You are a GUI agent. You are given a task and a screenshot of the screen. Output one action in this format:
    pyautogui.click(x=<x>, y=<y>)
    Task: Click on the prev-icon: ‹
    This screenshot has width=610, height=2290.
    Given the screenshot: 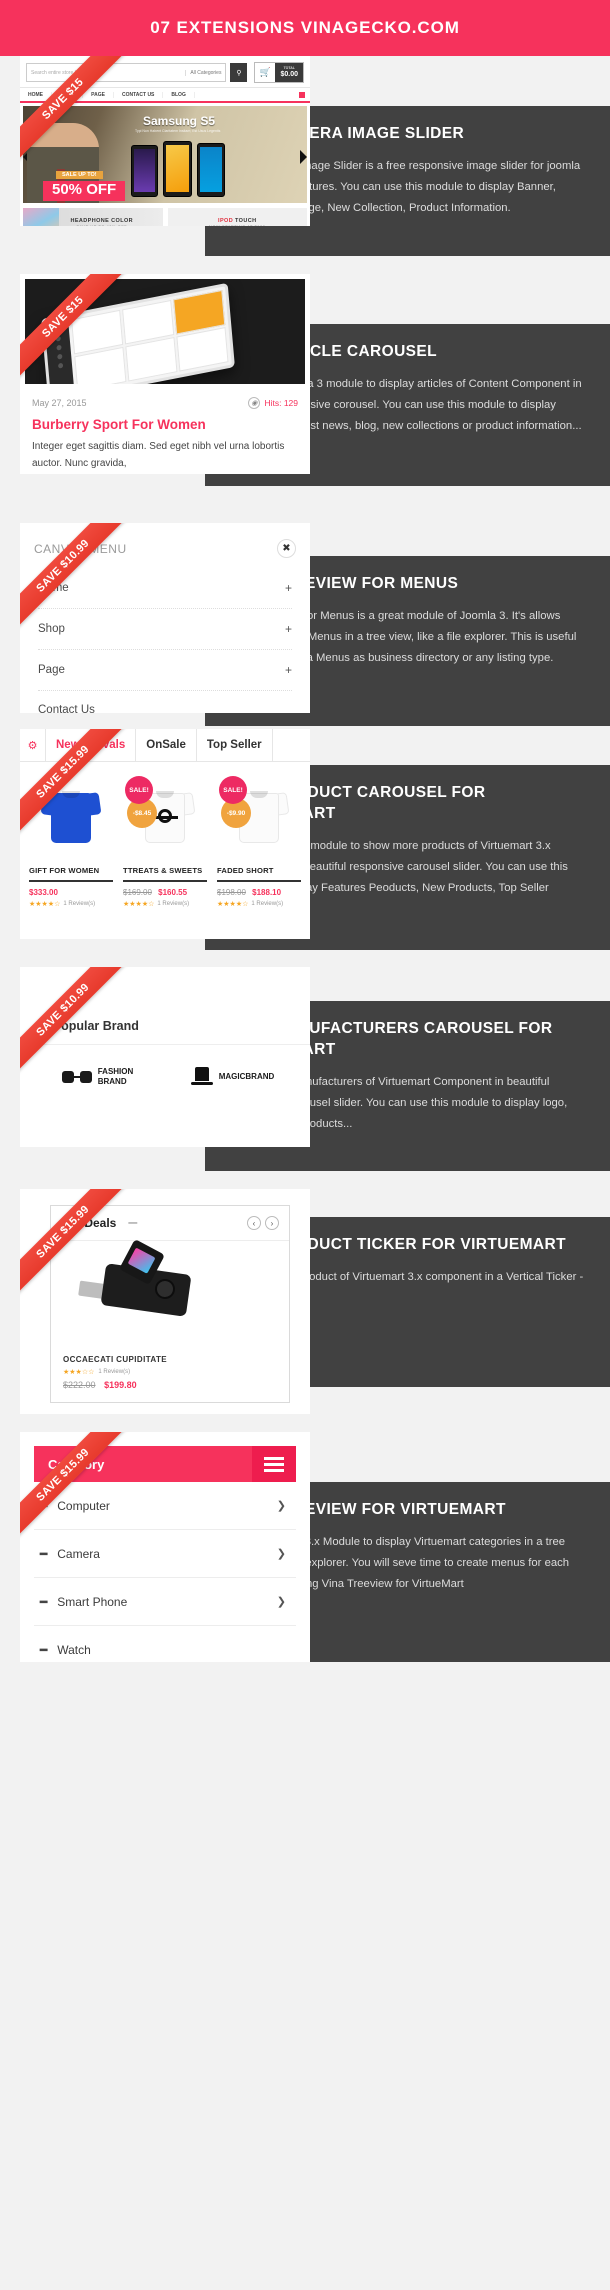 What is the action you would take?
    pyautogui.click(x=254, y=1223)
    